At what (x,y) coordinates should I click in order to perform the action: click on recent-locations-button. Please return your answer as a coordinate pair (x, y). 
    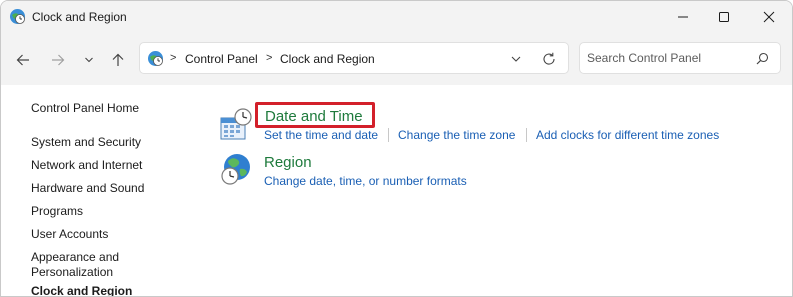
    Looking at the image, I should click on (89, 60).